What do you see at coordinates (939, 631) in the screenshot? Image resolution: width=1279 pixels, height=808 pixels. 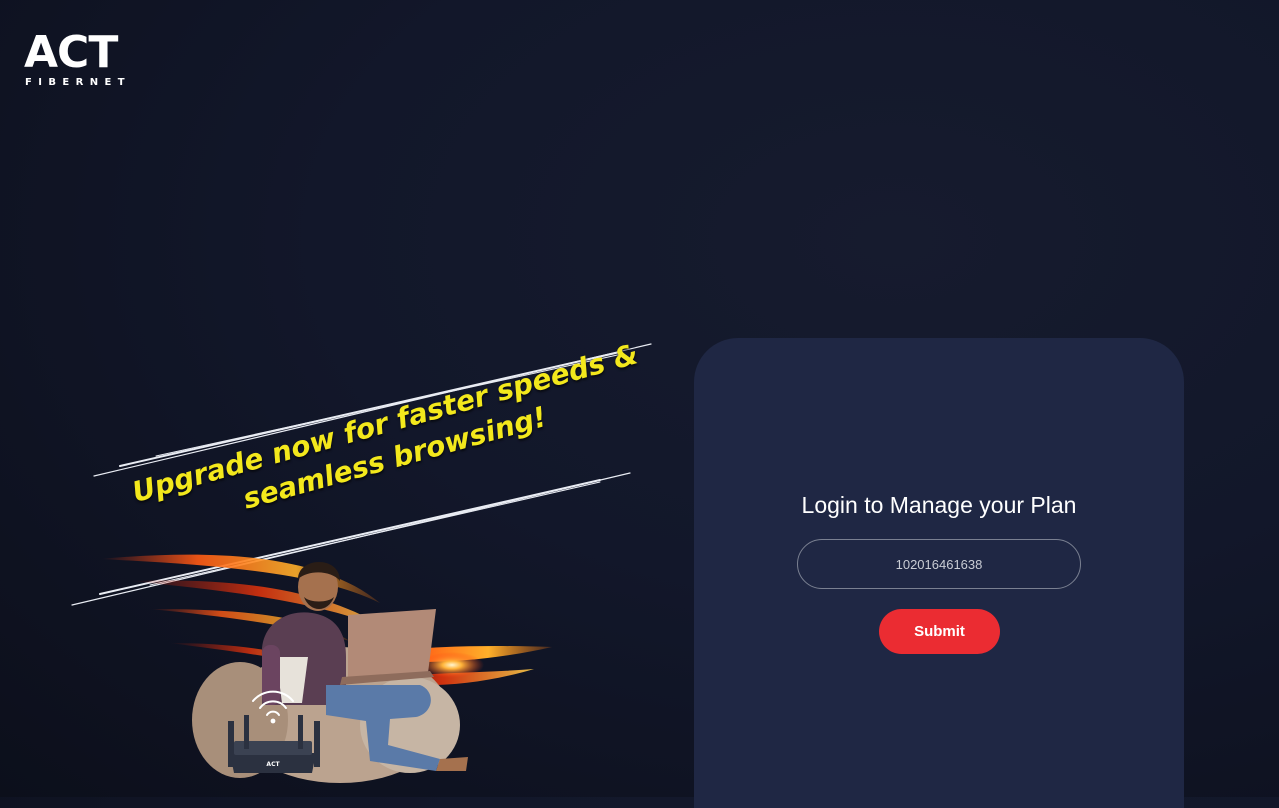 I see `submit-button: Submit` at bounding box center [939, 631].